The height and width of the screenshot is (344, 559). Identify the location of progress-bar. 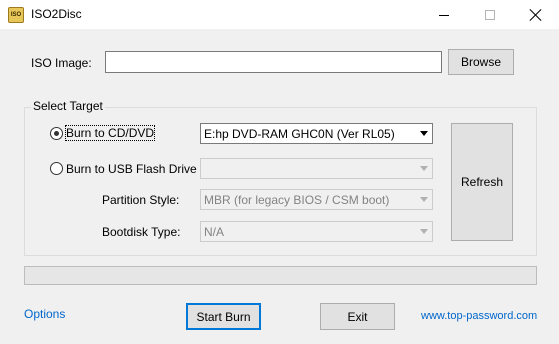
(280, 275).